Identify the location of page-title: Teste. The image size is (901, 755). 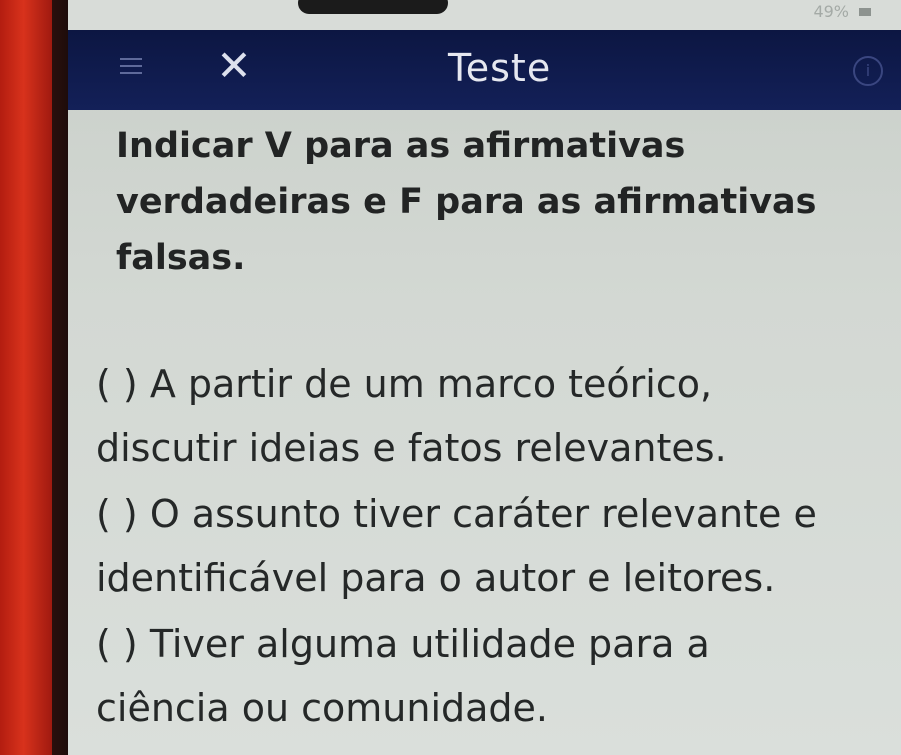
(500, 68).